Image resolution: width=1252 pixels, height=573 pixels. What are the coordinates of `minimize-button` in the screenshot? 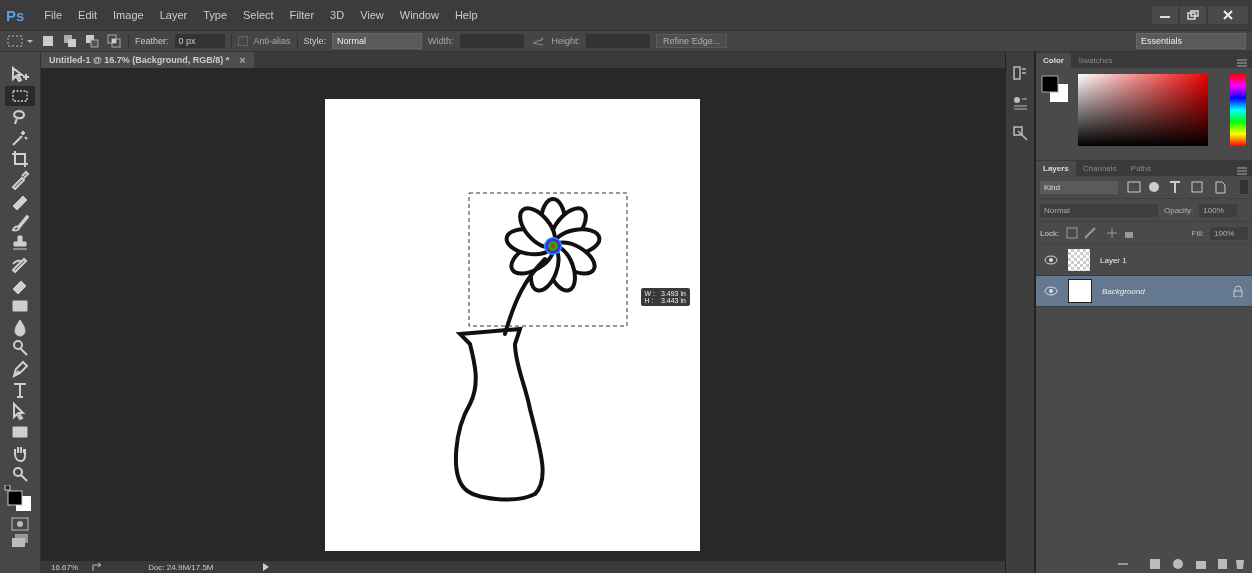 It's located at (1165, 15).